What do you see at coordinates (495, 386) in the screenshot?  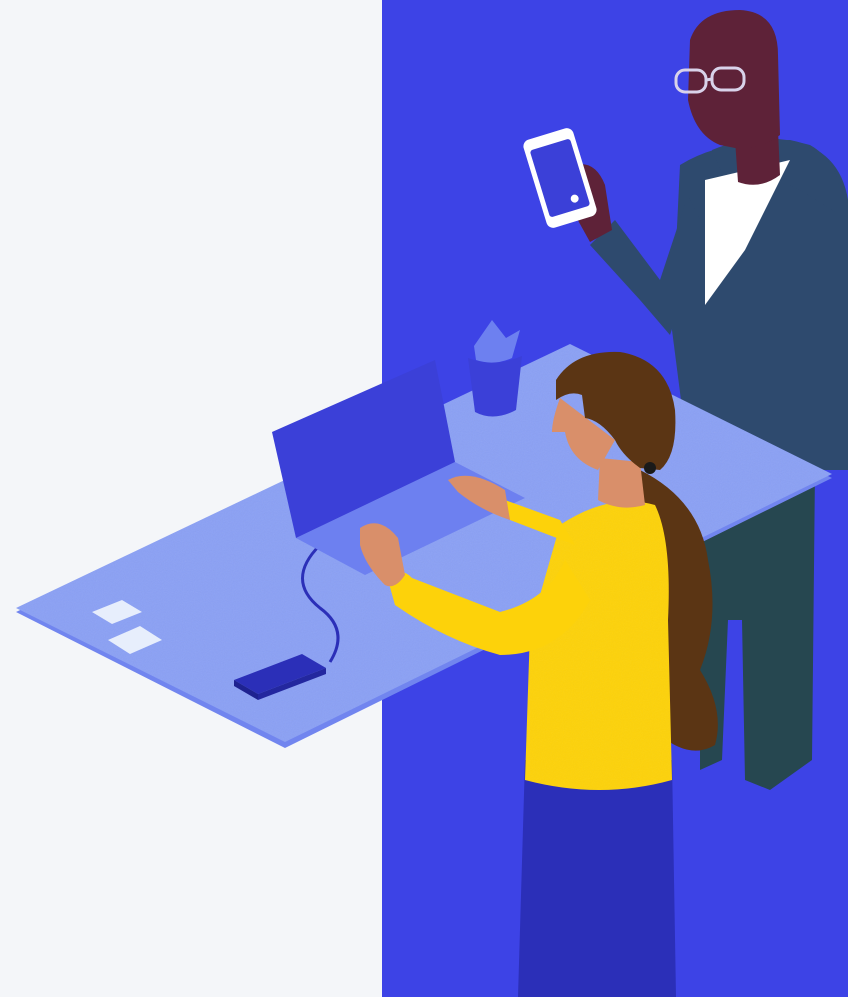 I see `cup-body` at bounding box center [495, 386].